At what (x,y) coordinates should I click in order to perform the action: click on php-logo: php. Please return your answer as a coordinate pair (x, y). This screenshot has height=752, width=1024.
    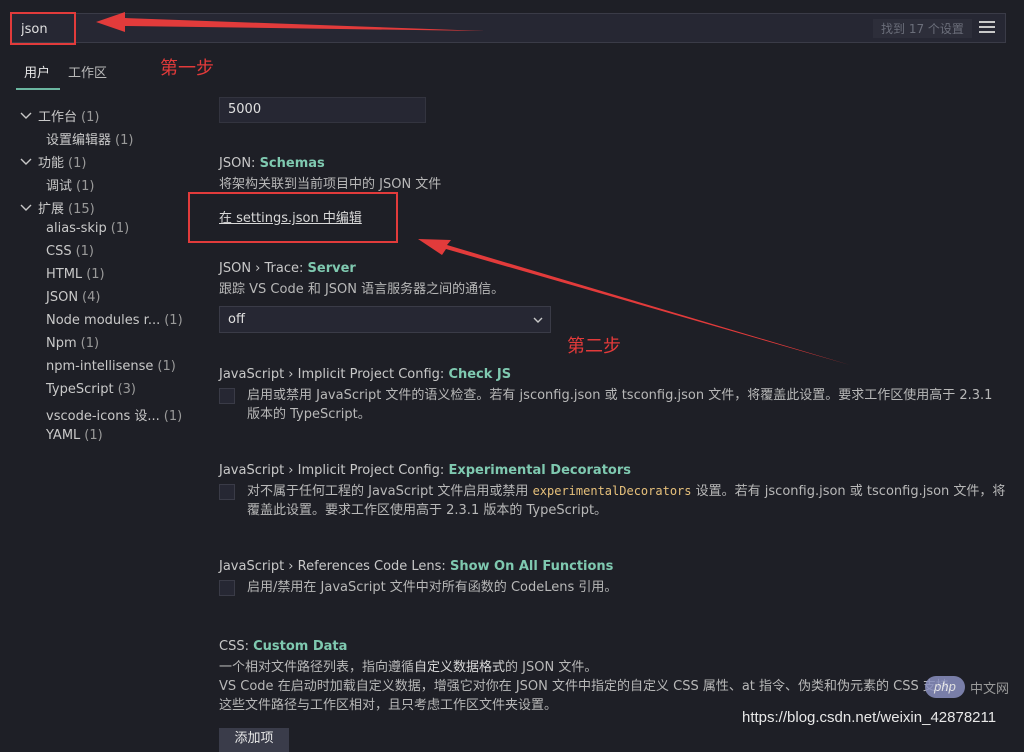
    Looking at the image, I should click on (945, 687).